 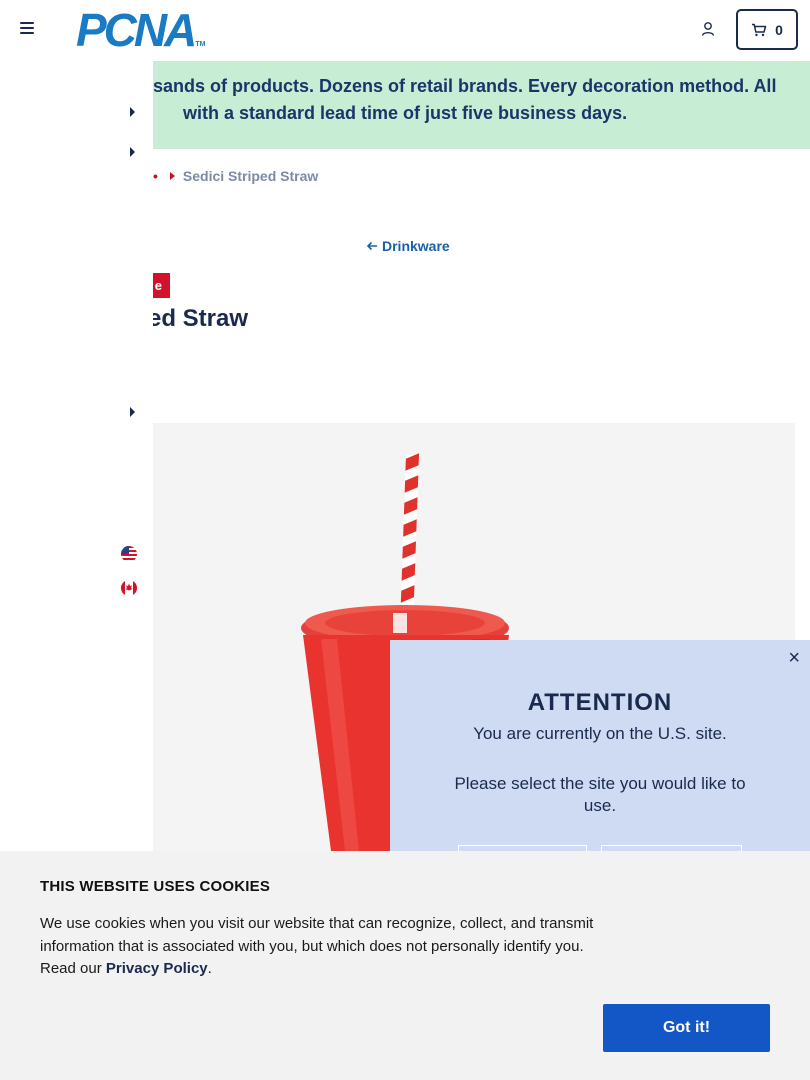 What do you see at coordinates (759, 29) in the screenshot?
I see `cart-icon` at bounding box center [759, 29].